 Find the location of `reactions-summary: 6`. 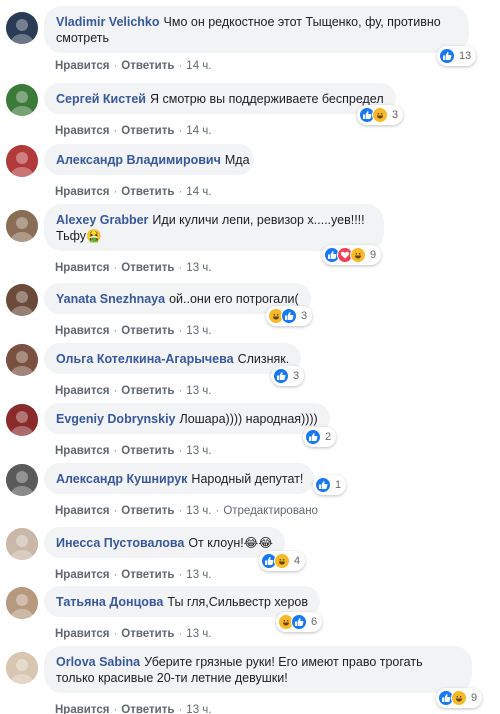

reactions-summary: 6 is located at coordinates (299, 622).